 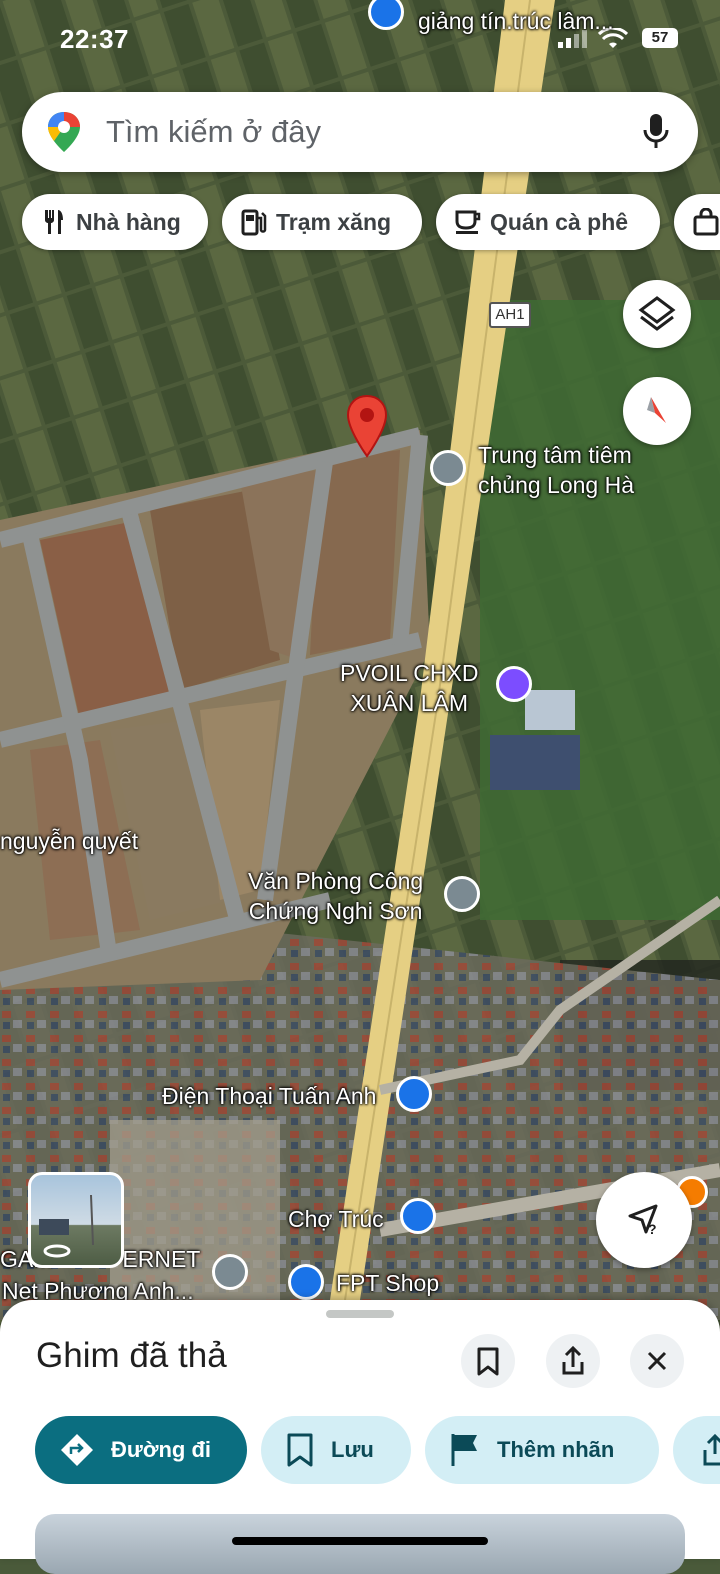 I want to click on chip-restaurants: Nhà hàng, so click(x=115, y=222).